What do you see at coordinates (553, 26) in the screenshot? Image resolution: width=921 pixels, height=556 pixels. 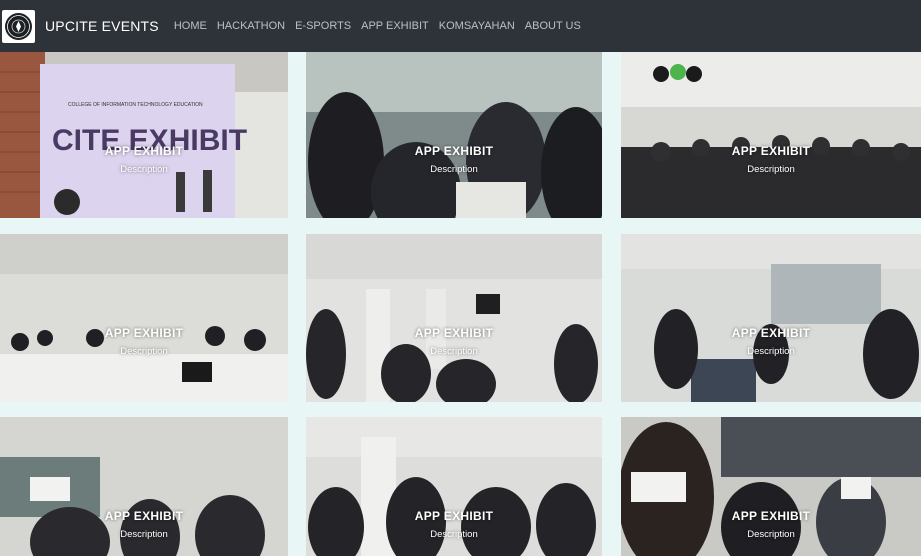 I see `nav-about-us: ABOUT US` at bounding box center [553, 26].